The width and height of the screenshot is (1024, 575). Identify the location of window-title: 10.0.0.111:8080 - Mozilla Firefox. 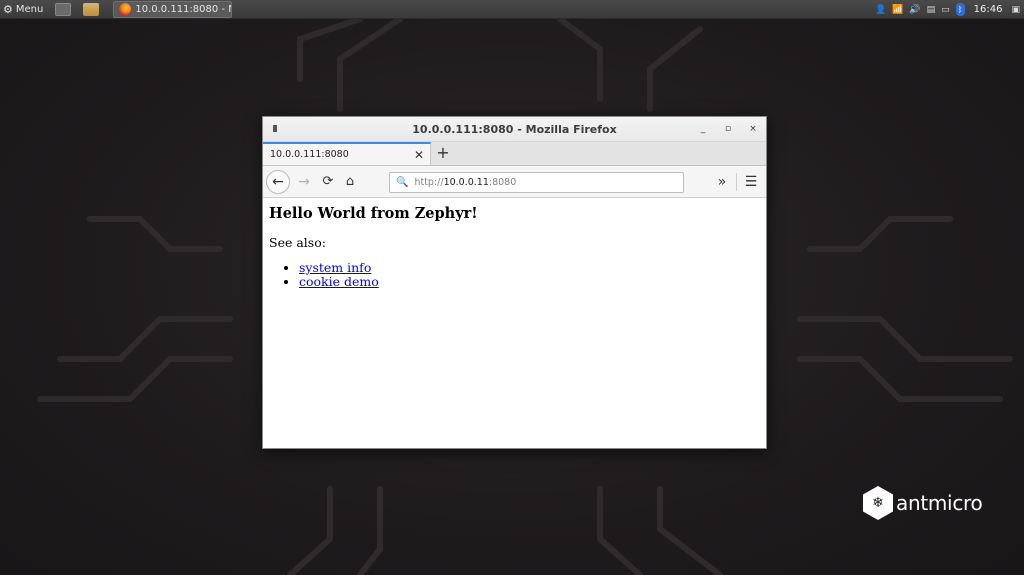
(514, 129).